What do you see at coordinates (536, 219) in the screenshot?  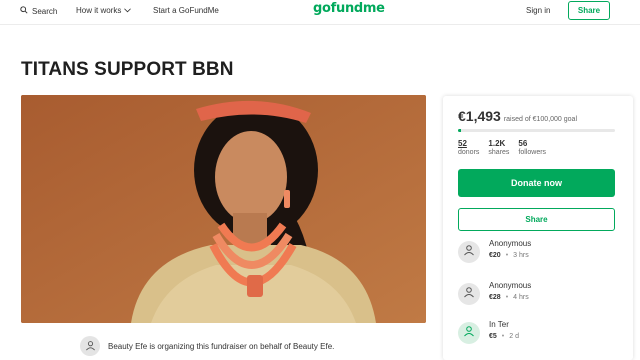 I see `share-button: Share` at bounding box center [536, 219].